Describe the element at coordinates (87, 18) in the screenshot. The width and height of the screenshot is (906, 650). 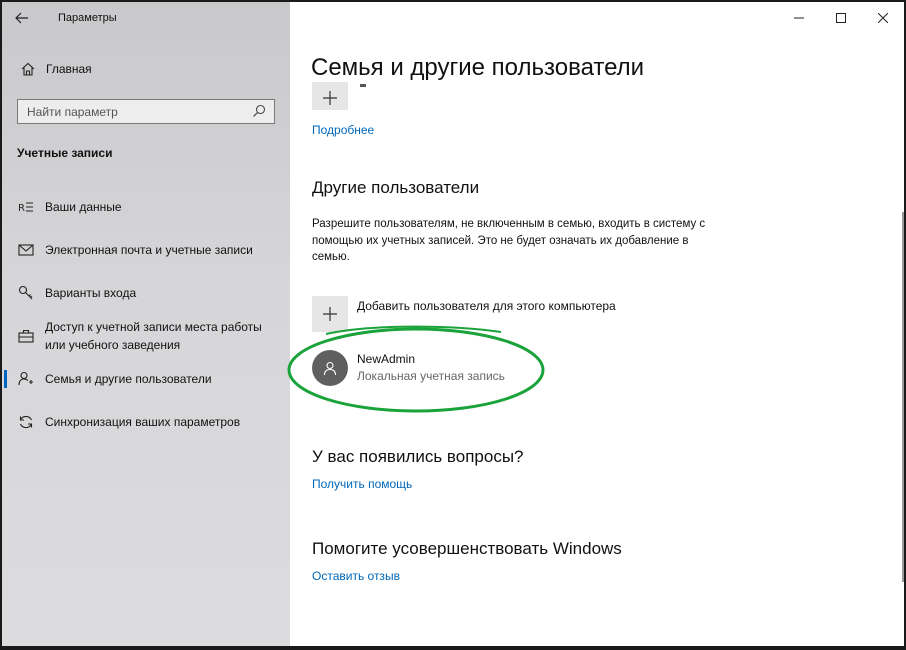
I see `app-title: Параметры` at that location.